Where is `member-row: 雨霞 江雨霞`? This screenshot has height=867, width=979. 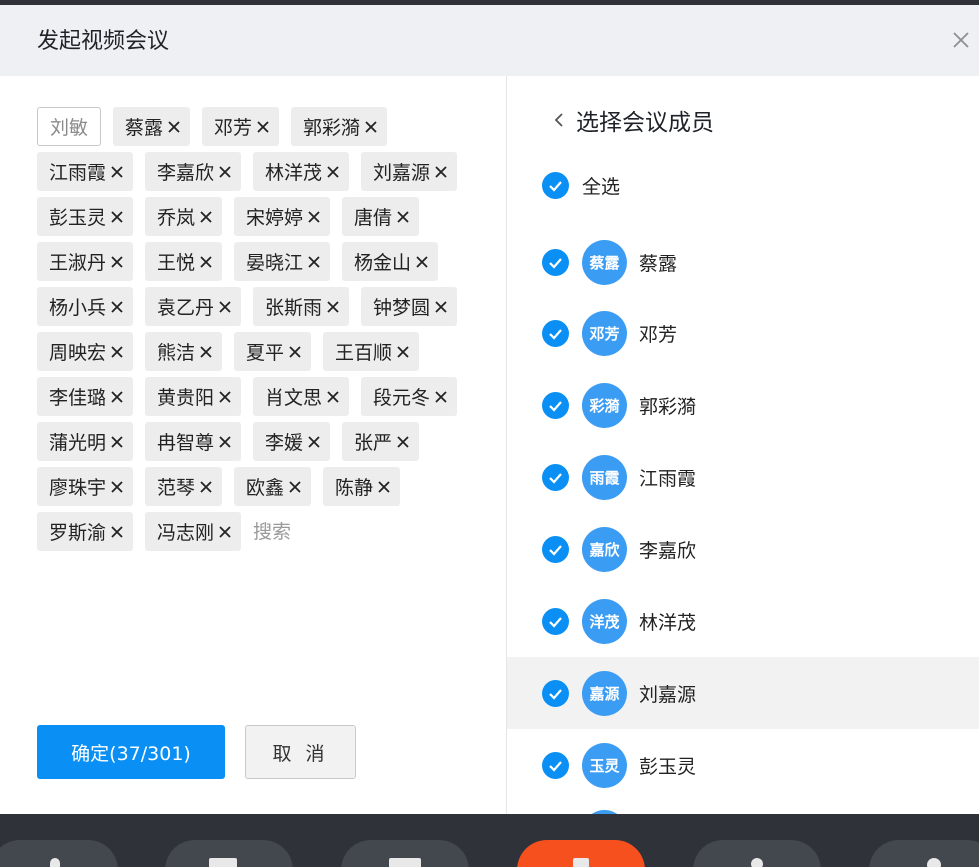
member-row: 雨霞 江雨霞 is located at coordinates (743, 477).